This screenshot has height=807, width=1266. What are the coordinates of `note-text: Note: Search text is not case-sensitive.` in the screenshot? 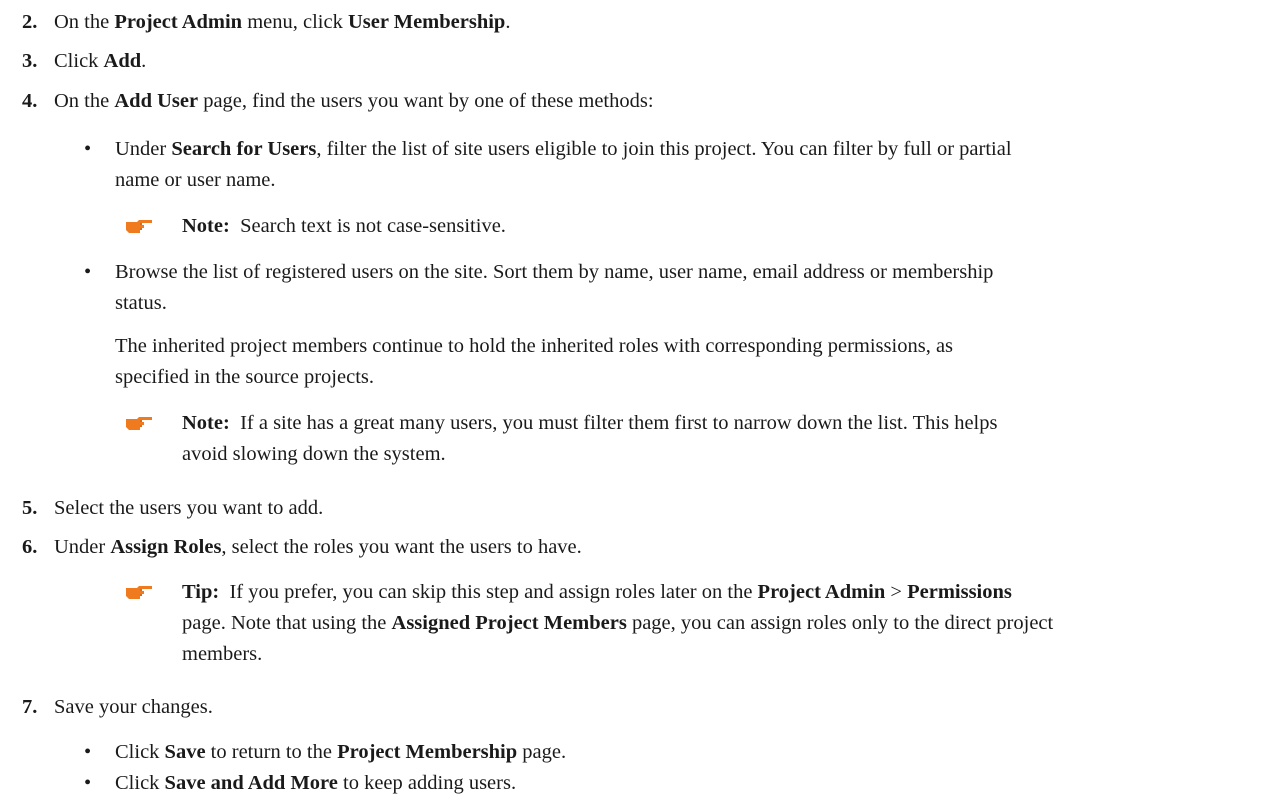 It's located at (344, 226).